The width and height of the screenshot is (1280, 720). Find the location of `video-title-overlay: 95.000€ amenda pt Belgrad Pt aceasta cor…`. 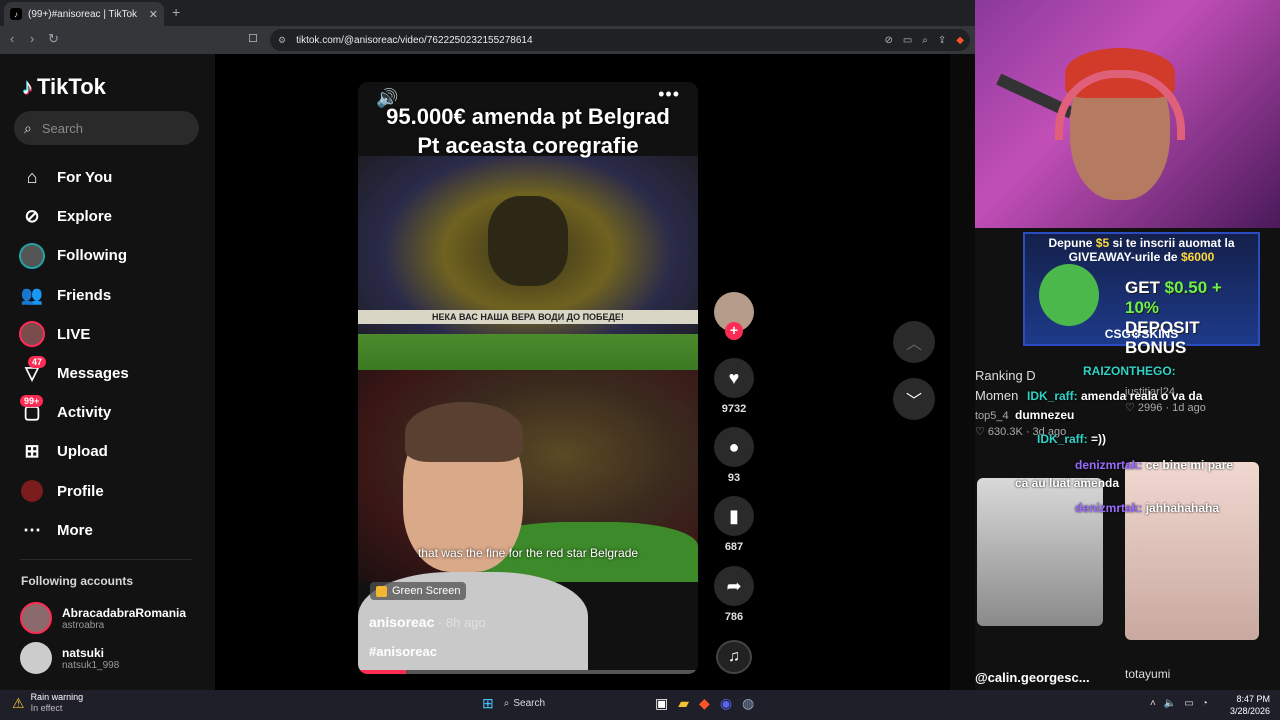

video-title-overlay: 95.000€ amenda pt Belgrad Pt aceasta cor… is located at coordinates (528, 131).